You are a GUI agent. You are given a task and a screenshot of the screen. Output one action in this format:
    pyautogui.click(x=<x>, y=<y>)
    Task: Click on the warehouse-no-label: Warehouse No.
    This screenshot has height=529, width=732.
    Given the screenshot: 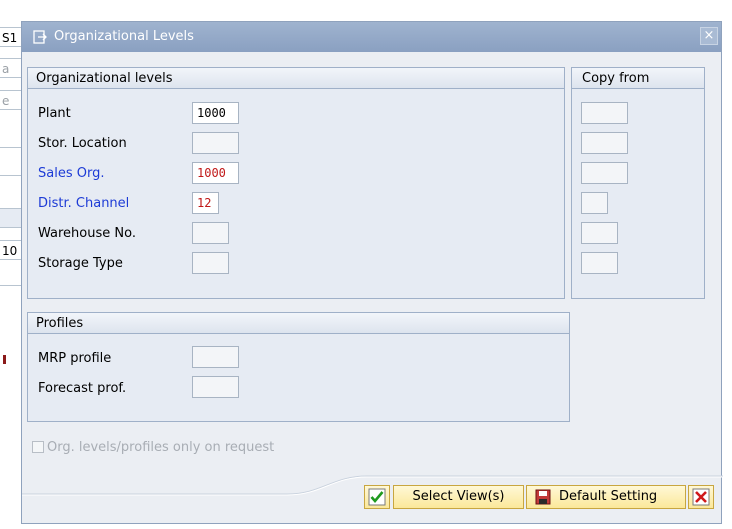 What is the action you would take?
    pyautogui.click(x=87, y=233)
    